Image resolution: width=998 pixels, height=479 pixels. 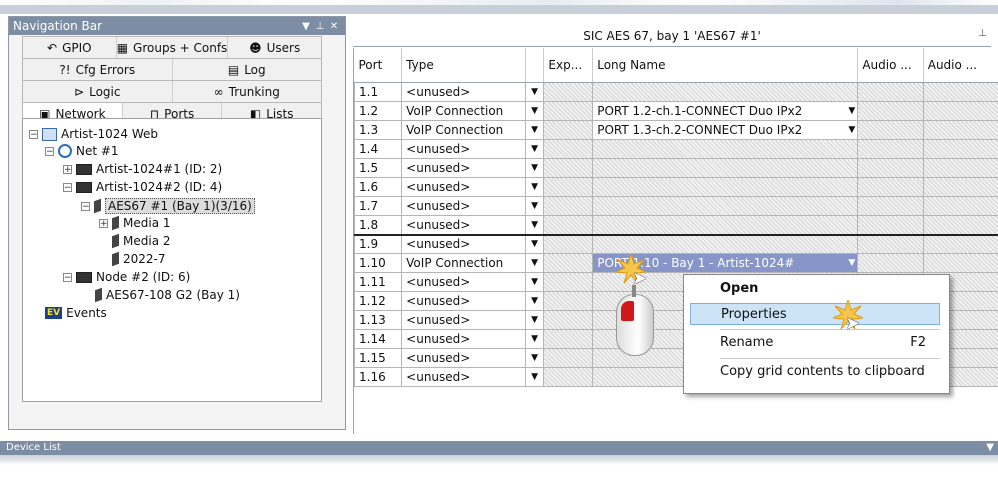 I want to click on cell-port: 1.16, so click(x=378, y=377).